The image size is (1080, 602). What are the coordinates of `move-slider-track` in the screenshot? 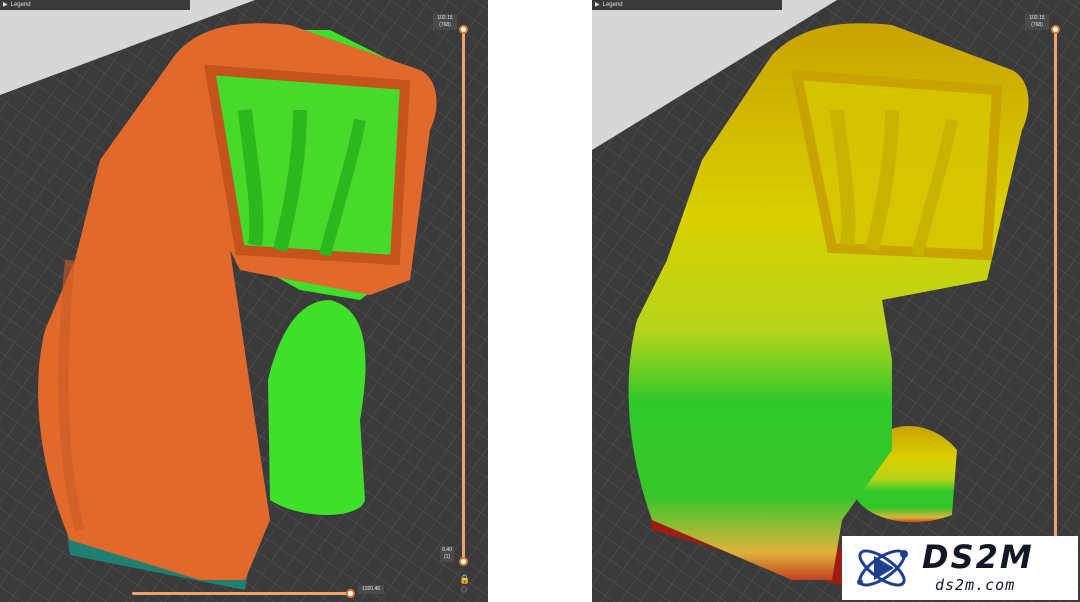 It's located at (242, 593).